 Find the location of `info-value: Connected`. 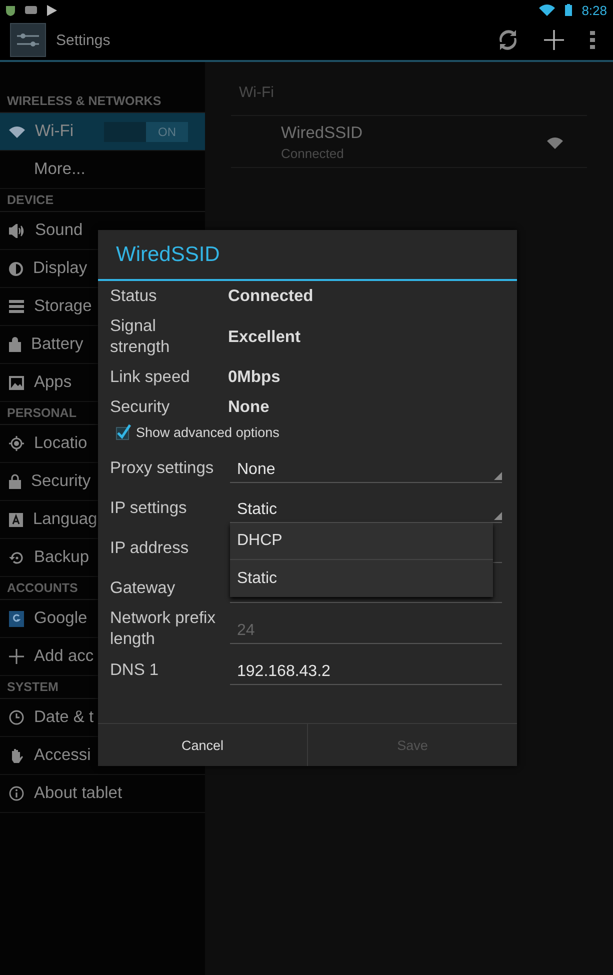

info-value: Connected is located at coordinates (271, 296).